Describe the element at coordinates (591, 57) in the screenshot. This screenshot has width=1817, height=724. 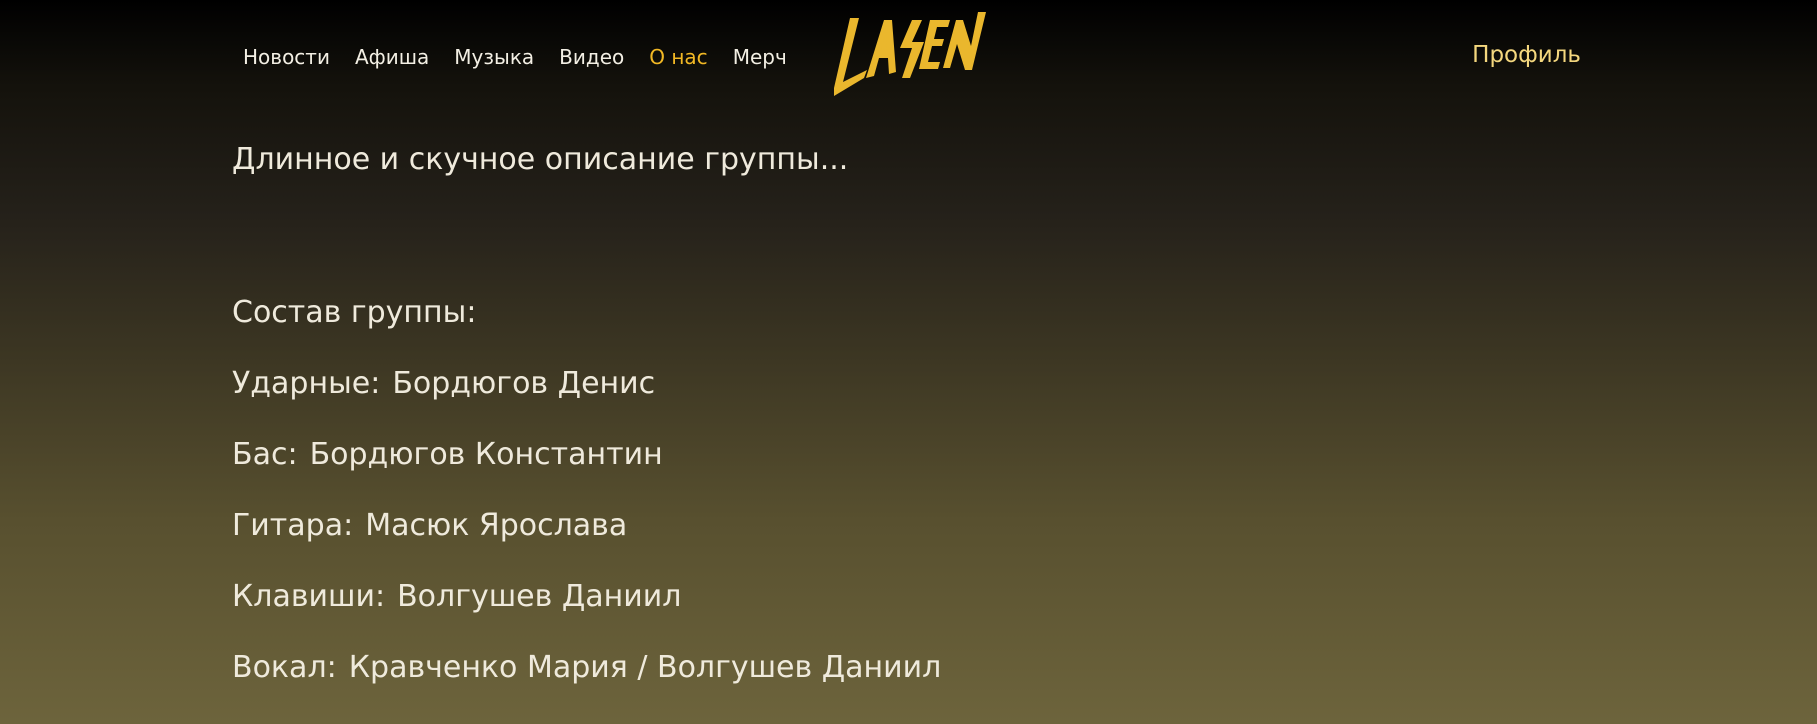
I see `nav-item-video: Видео` at that location.